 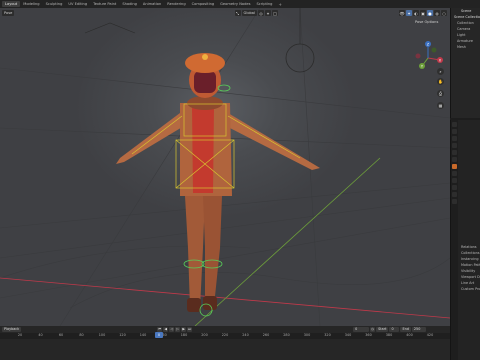 What do you see at coordinates (11, 4) in the screenshot?
I see `workspace-tab-layout: Layout` at bounding box center [11, 4].